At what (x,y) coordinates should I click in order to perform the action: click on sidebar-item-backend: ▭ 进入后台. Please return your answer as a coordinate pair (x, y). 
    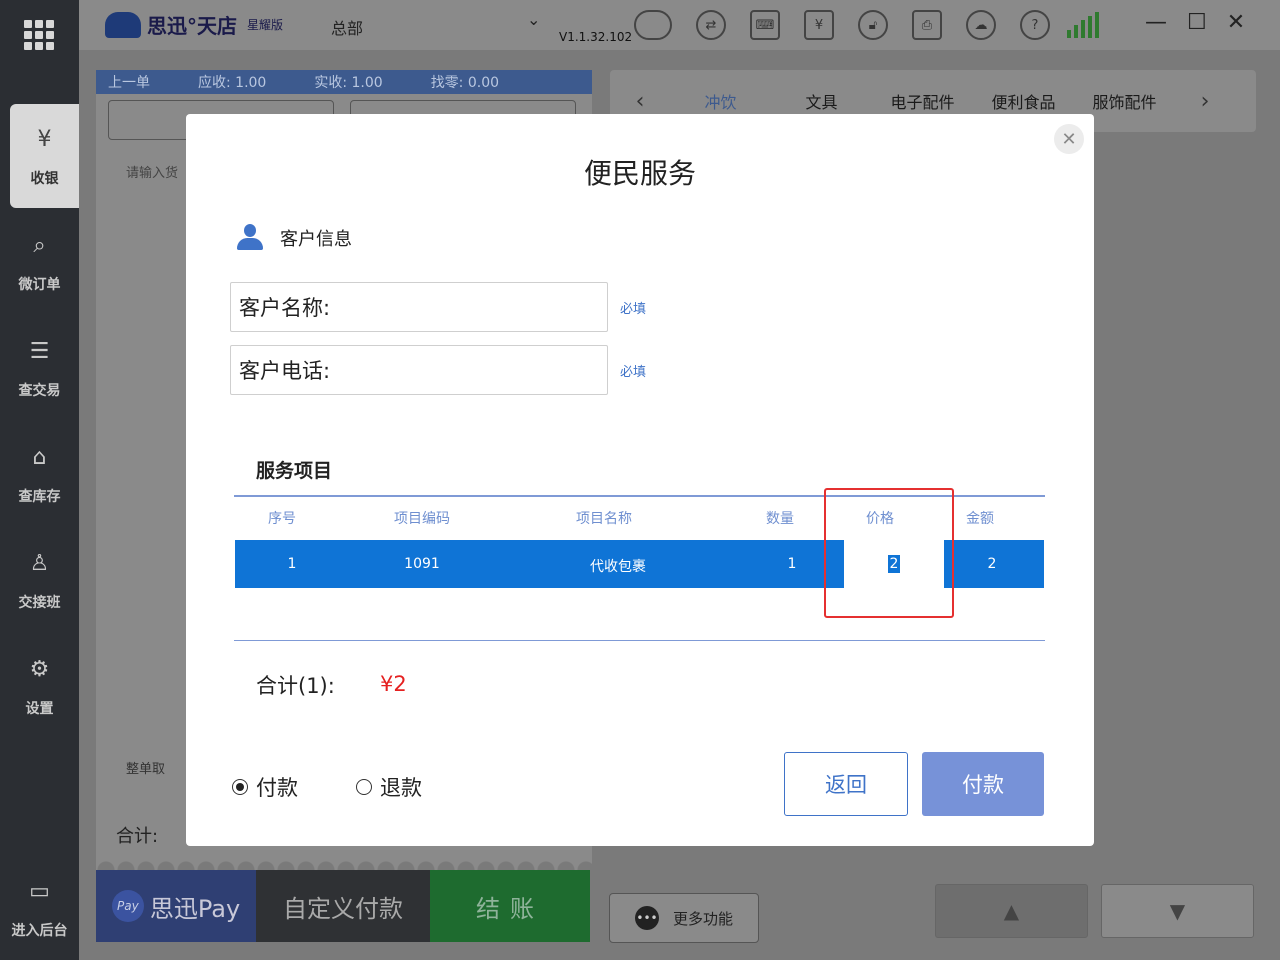
    Looking at the image, I should click on (39, 908).